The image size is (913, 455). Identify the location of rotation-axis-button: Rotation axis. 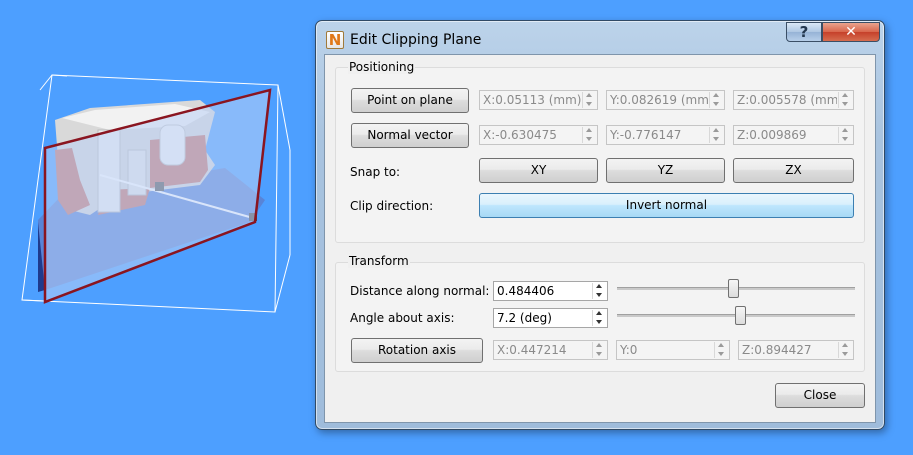
(417, 350).